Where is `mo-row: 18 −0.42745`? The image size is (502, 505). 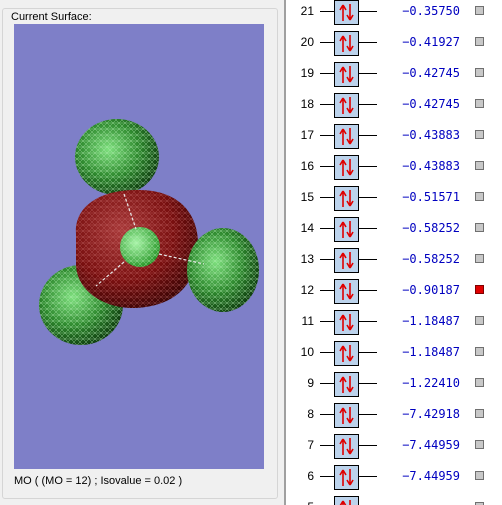 mo-row: 18 −0.42745 is located at coordinates (394, 104).